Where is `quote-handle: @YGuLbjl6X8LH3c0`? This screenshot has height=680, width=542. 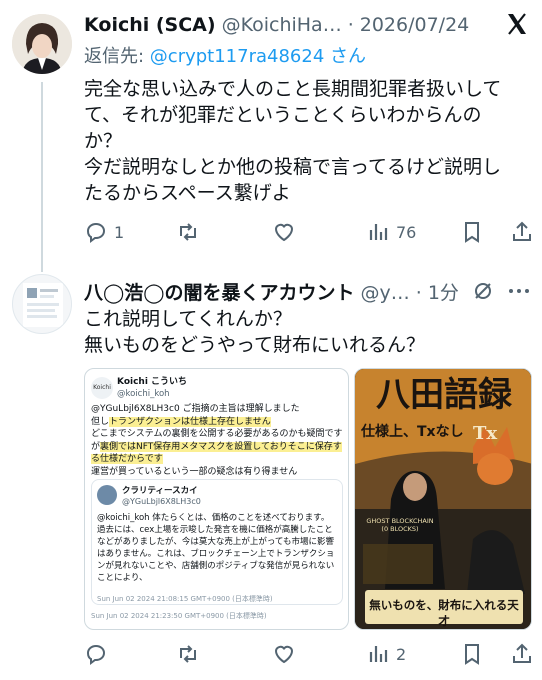
quote-handle: @YGuLbjl6X8LH3c0 is located at coordinates (161, 501).